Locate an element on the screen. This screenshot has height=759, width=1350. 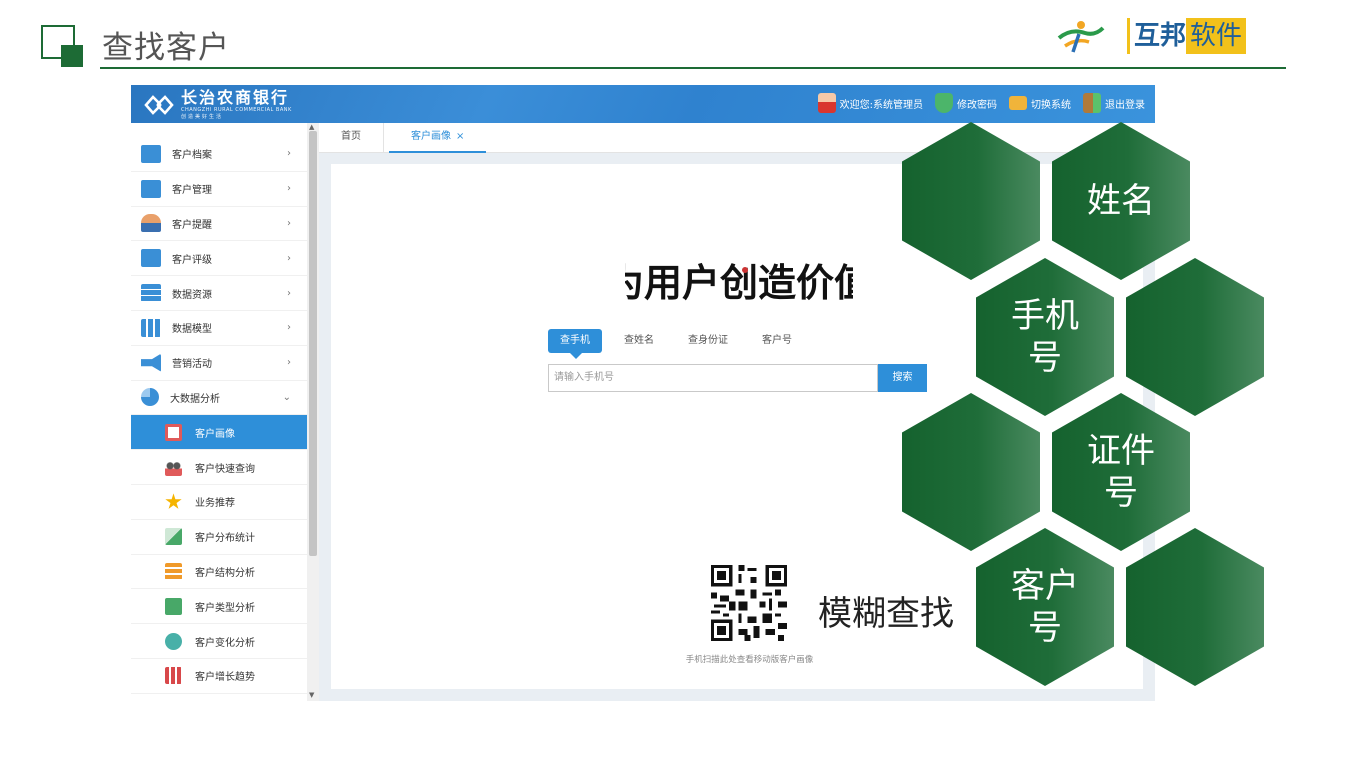
tab-home: 首页 is located at coordinates (351, 138).